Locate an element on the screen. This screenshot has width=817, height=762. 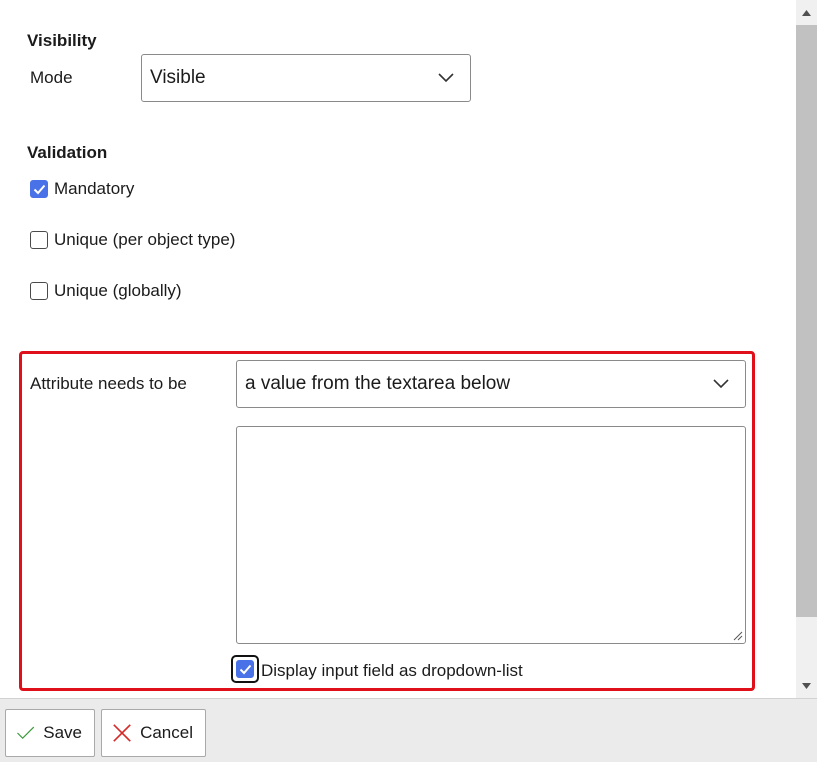
mode-select: Visible is located at coordinates (306, 78).